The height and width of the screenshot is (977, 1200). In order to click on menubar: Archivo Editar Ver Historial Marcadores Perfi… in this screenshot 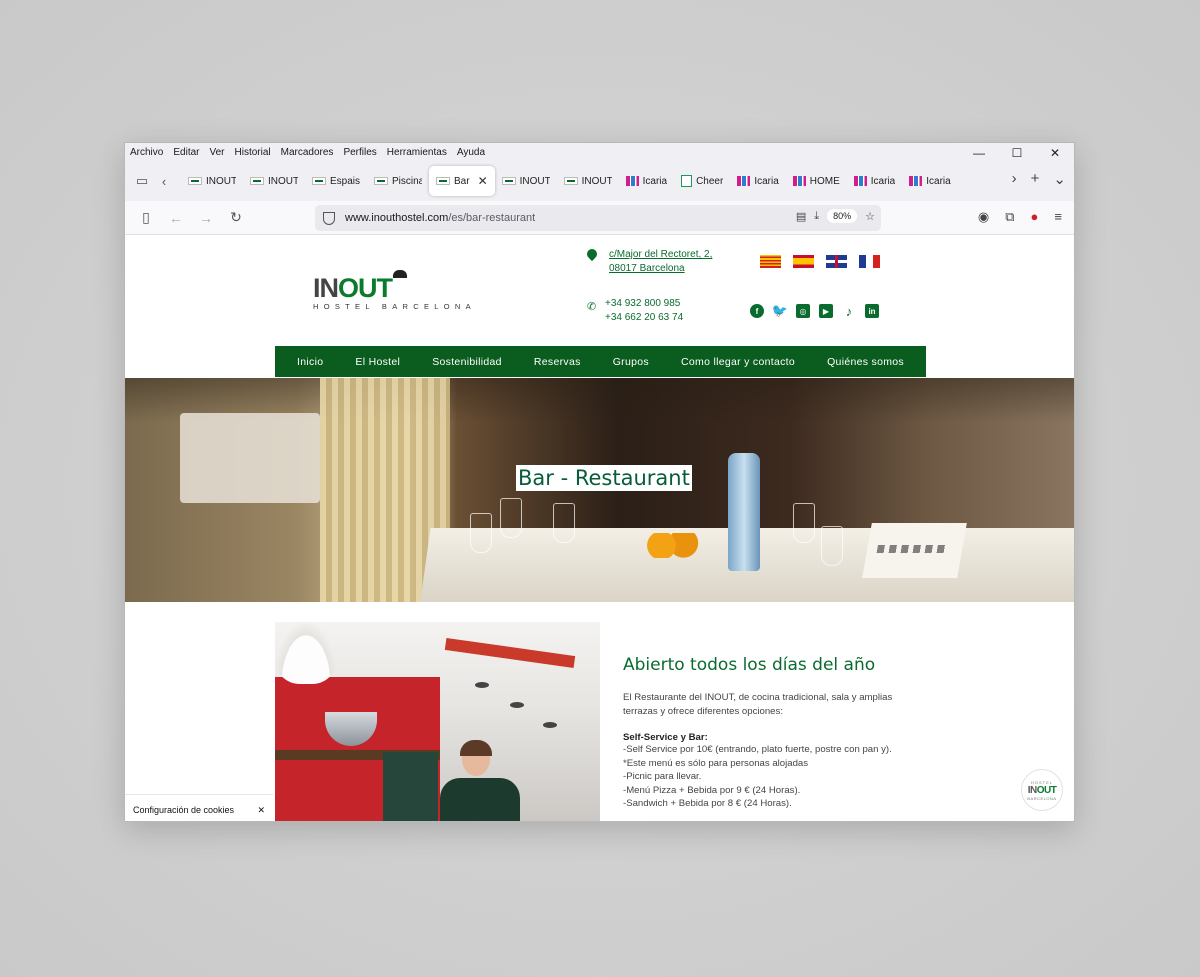, I will do `click(599, 152)`.